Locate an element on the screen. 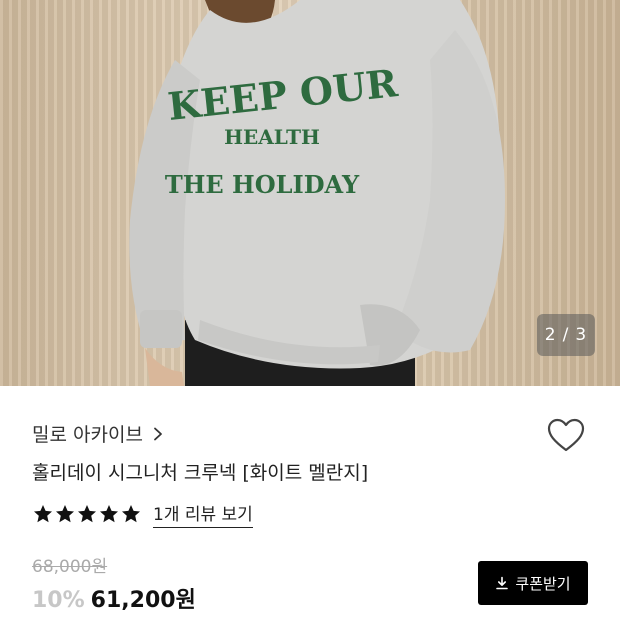  shirt-print-line2: HEALTH is located at coordinates (272, 137).